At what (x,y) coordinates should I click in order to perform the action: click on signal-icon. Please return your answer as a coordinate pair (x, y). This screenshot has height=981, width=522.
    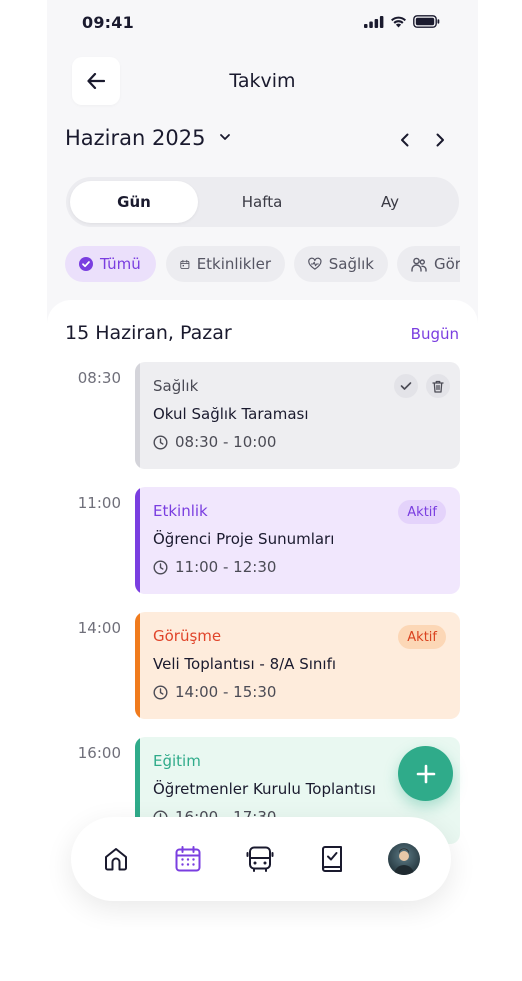
    Looking at the image, I should click on (374, 21).